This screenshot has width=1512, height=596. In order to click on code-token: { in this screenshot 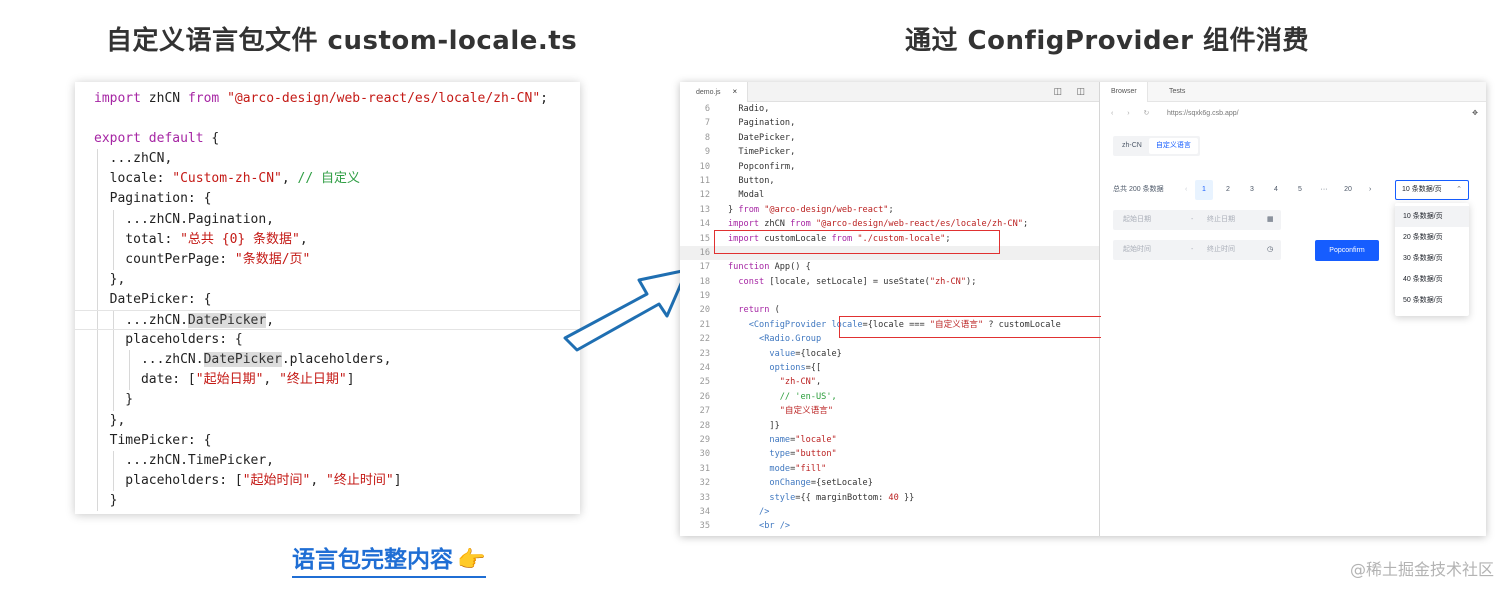, I will do `click(211, 139)`.